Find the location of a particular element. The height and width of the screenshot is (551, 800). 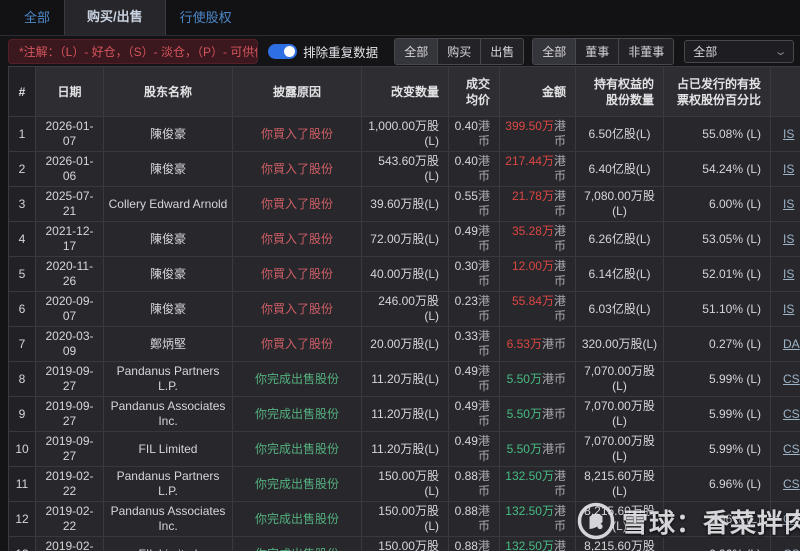

date-cell: 2020-11-26 is located at coordinates (69, 274).